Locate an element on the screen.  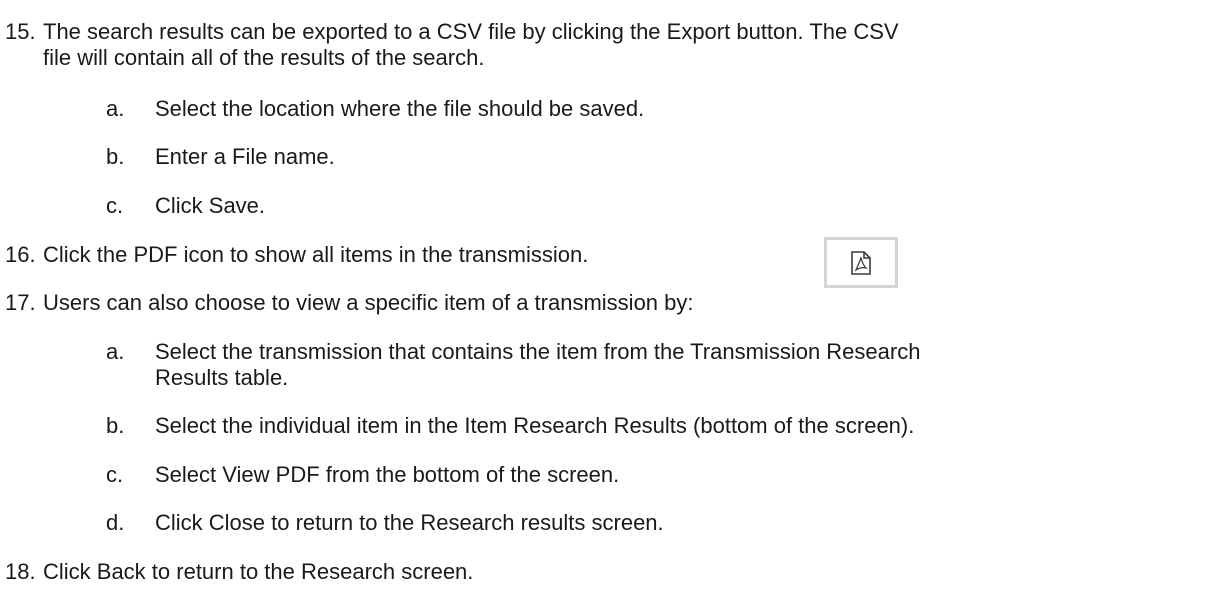
step-number: 16. is located at coordinates (20, 254).